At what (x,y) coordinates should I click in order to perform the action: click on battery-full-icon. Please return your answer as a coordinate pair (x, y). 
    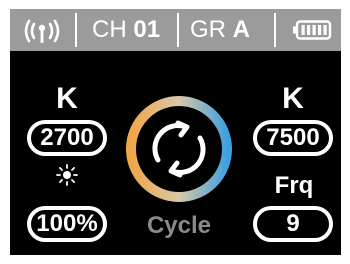
    Looking at the image, I should click on (312, 30).